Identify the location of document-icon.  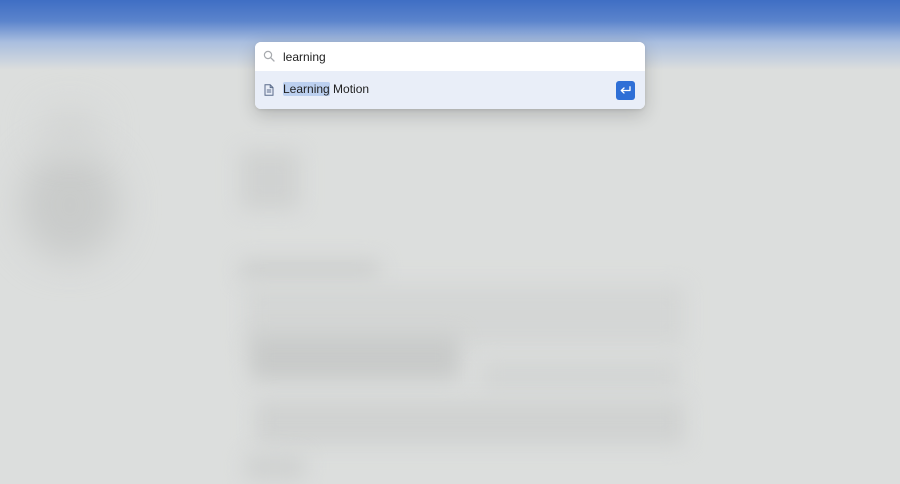
(269, 90).